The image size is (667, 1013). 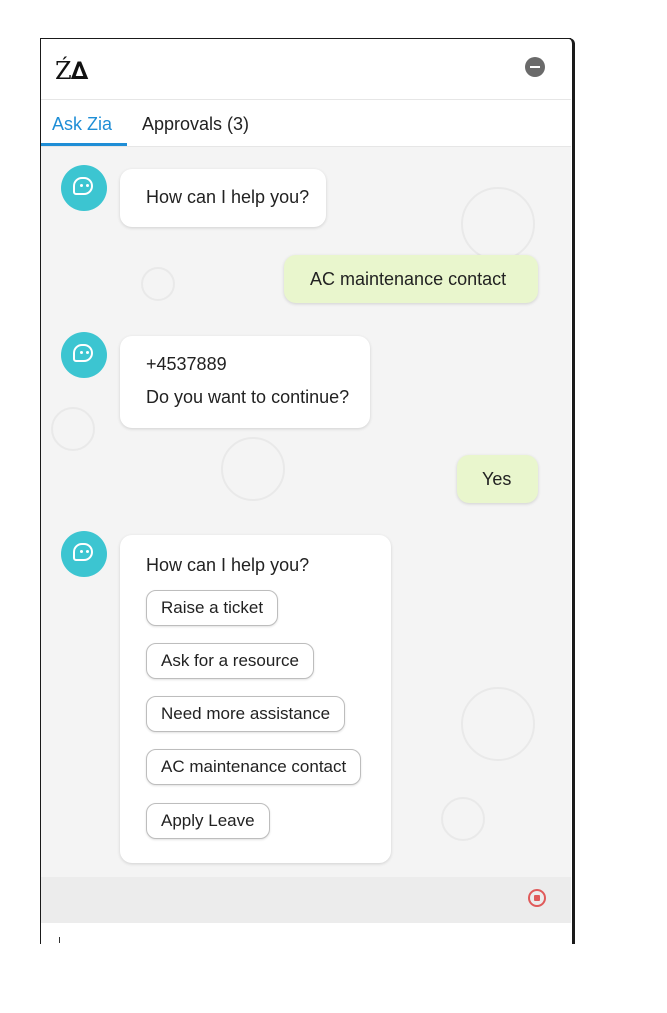 What do you see at coordinates (59, 940) in the screenshot?
I see `text-cursor` at bounding box center [59, 940].